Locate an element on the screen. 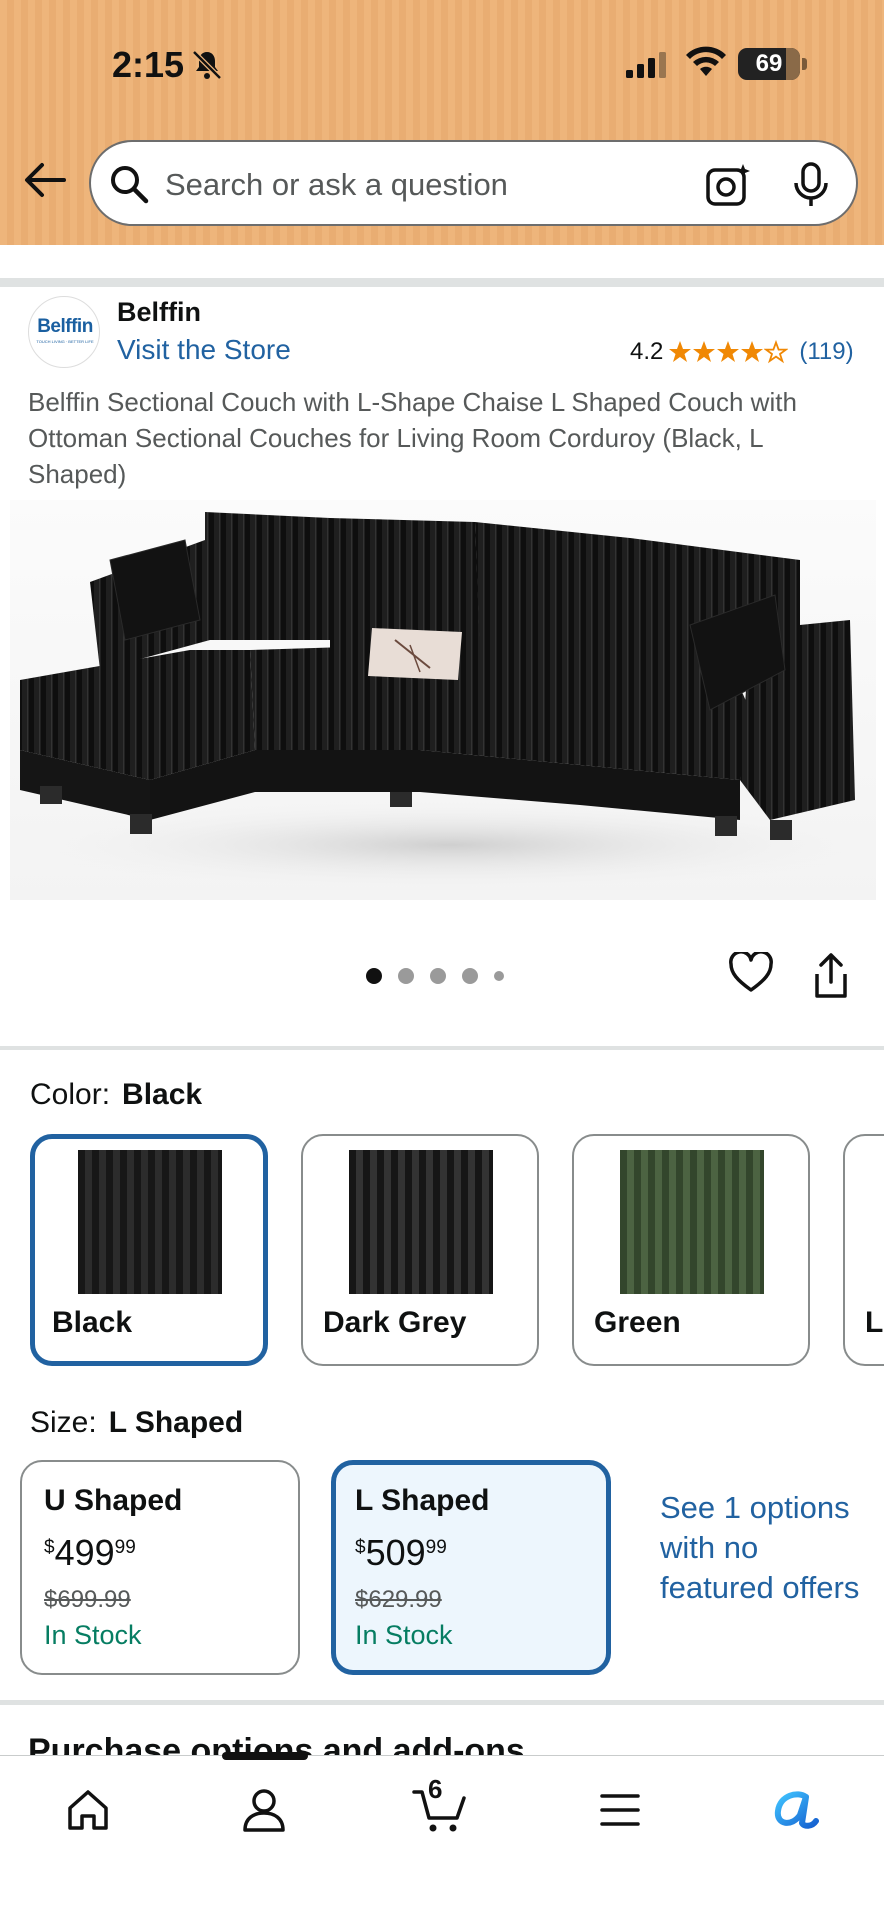  rufus-assistant-icon is located at coordinates (796, 1810).